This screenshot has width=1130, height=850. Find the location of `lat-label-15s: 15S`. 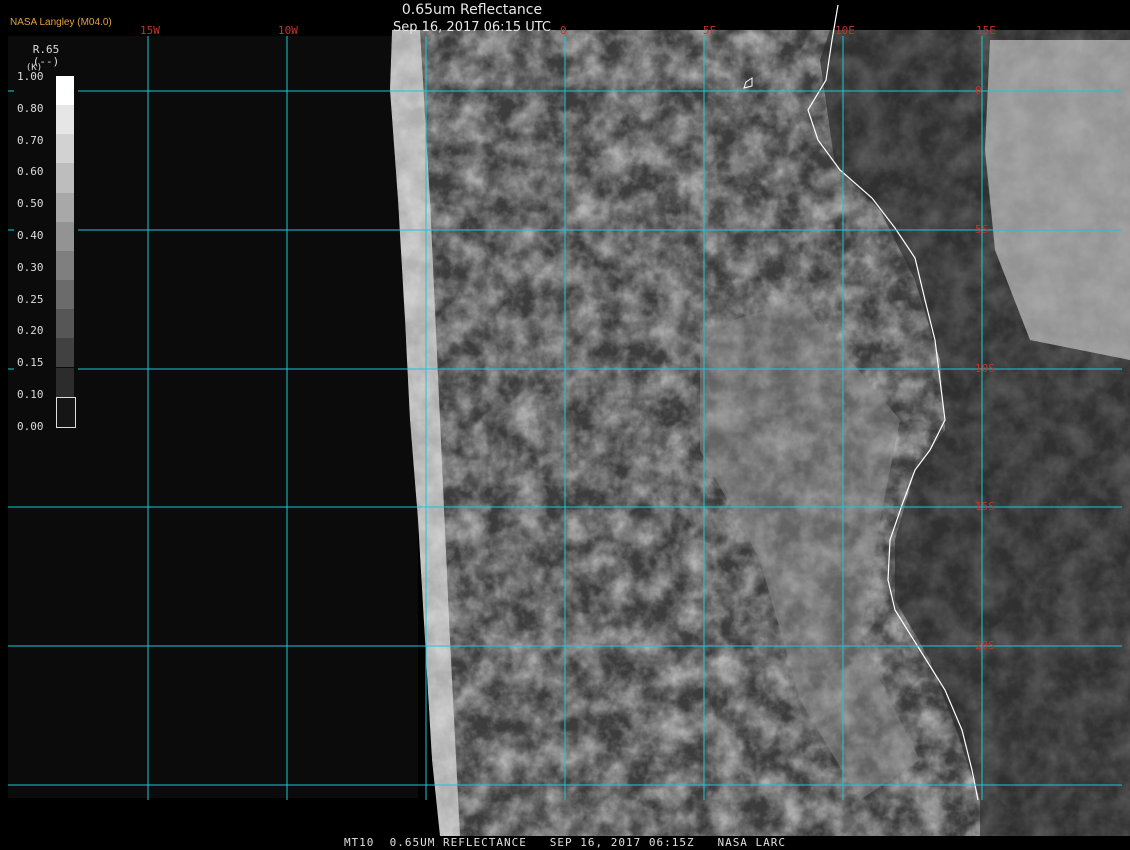

lat-label-15s: 15S is located at coordinates (985, 506).